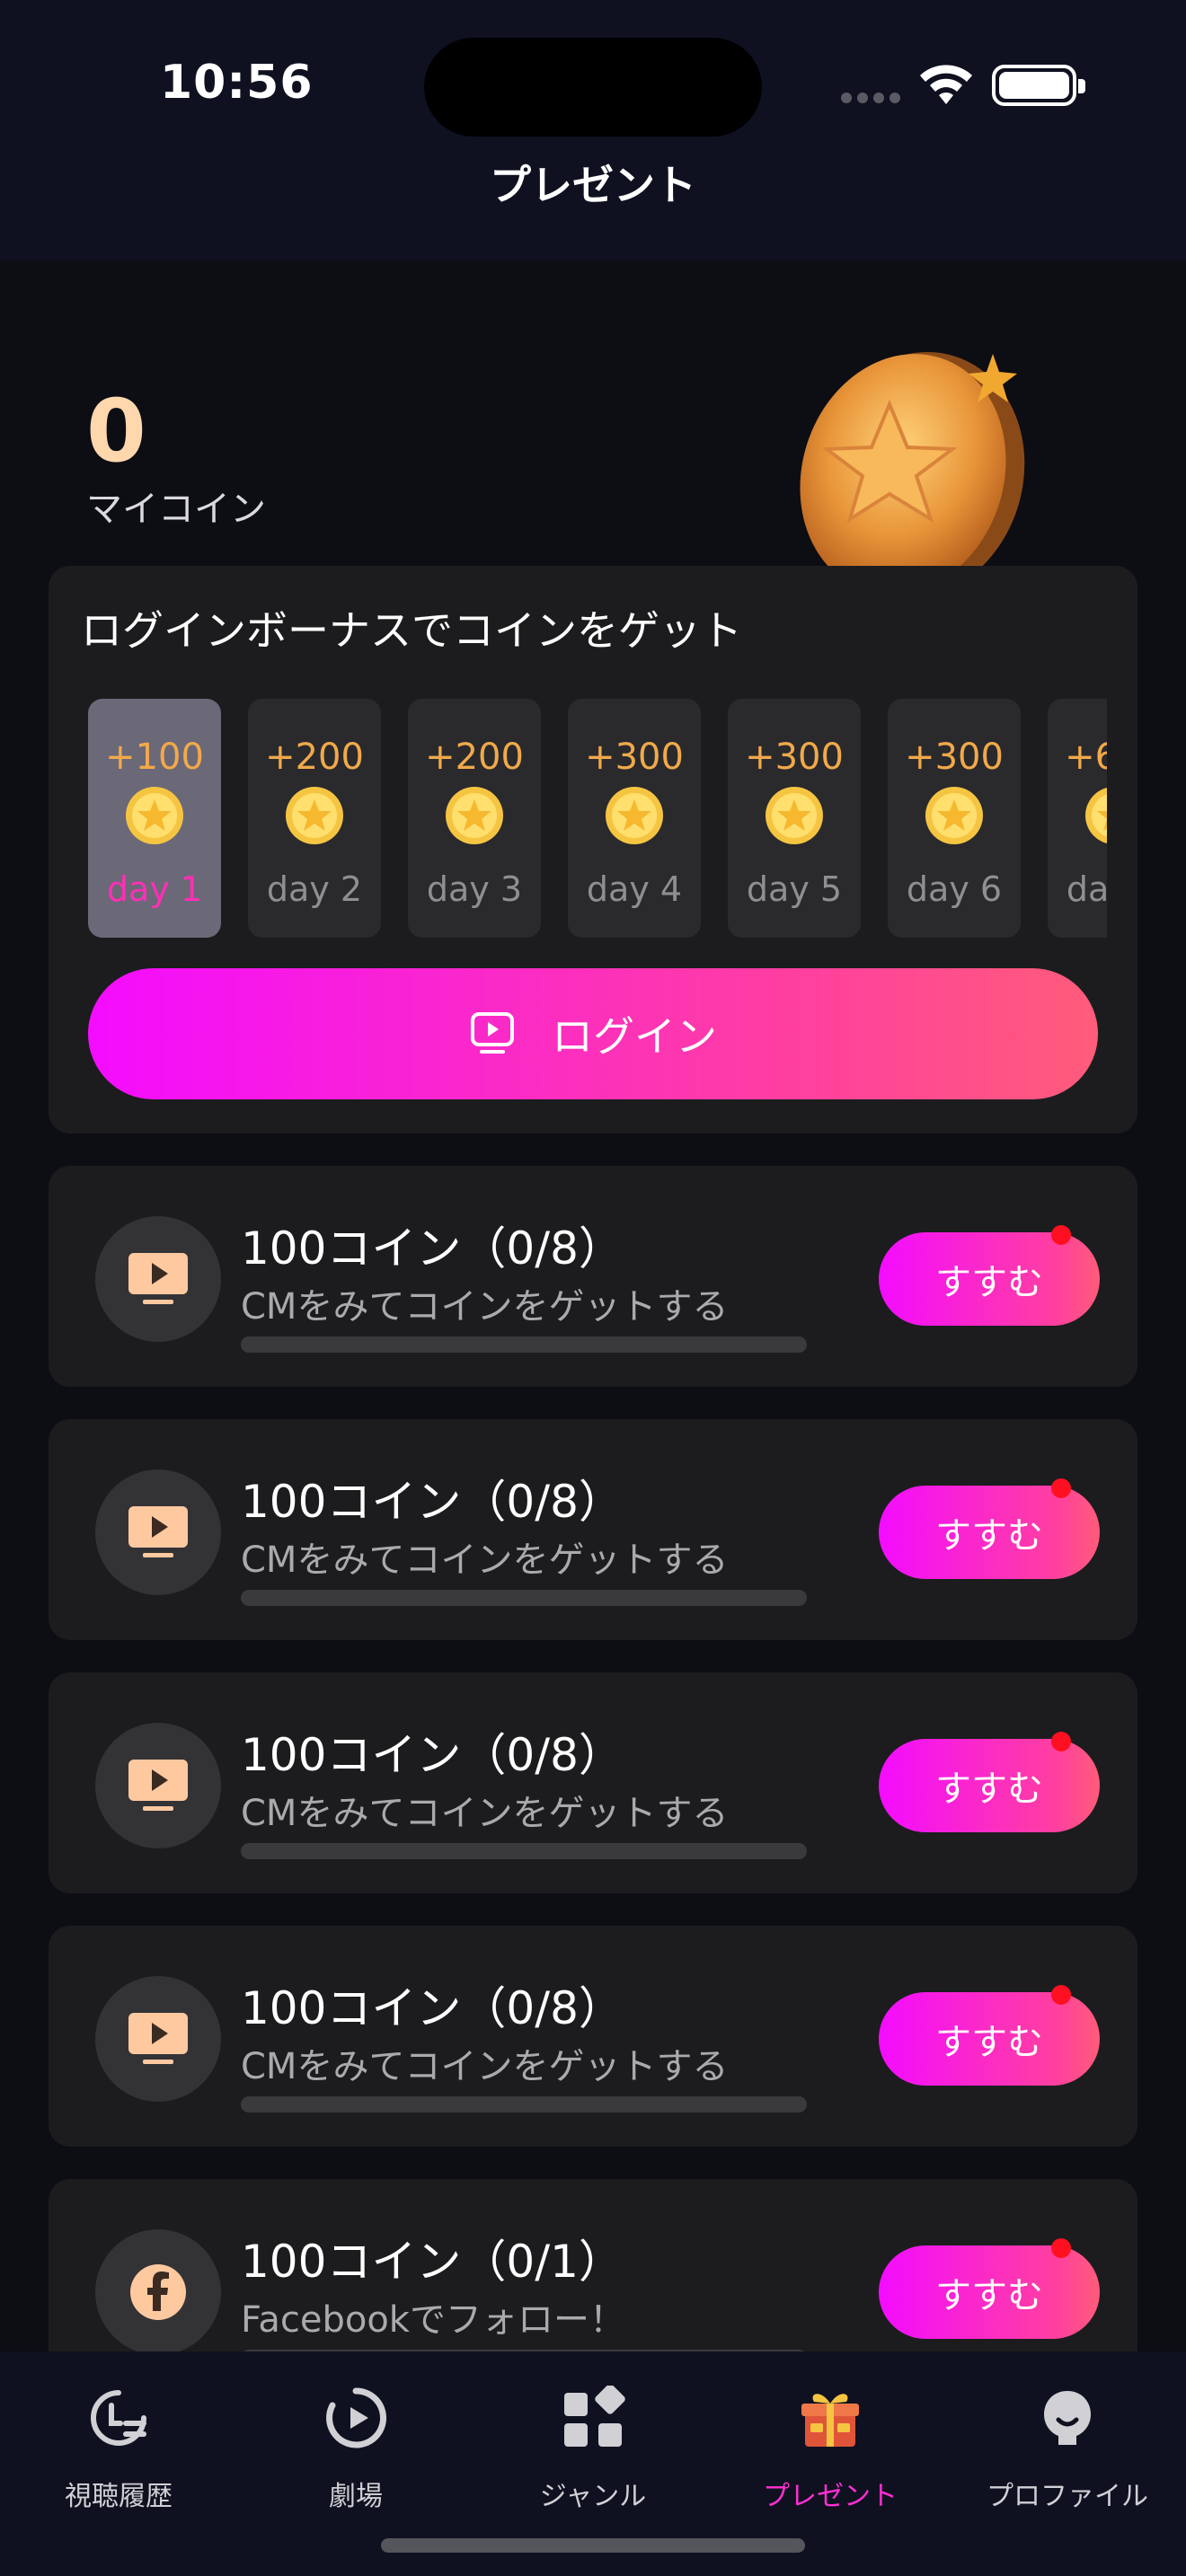 The height and width of the screenshot is (2576, 1186). Describe the element at coordinates (237, 83) in the screenshot. I see `status-time: 10:56` at that location.